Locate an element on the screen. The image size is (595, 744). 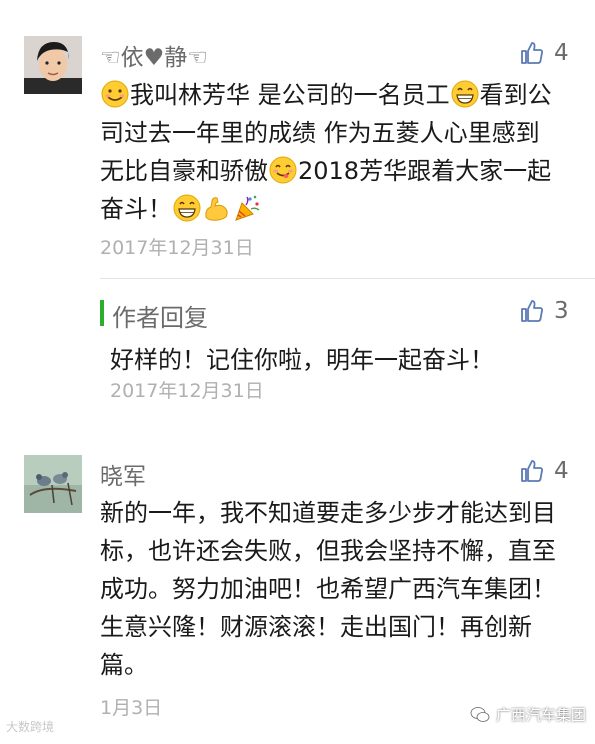
reply-like-button: 3 is located at coordinates (544, 311).